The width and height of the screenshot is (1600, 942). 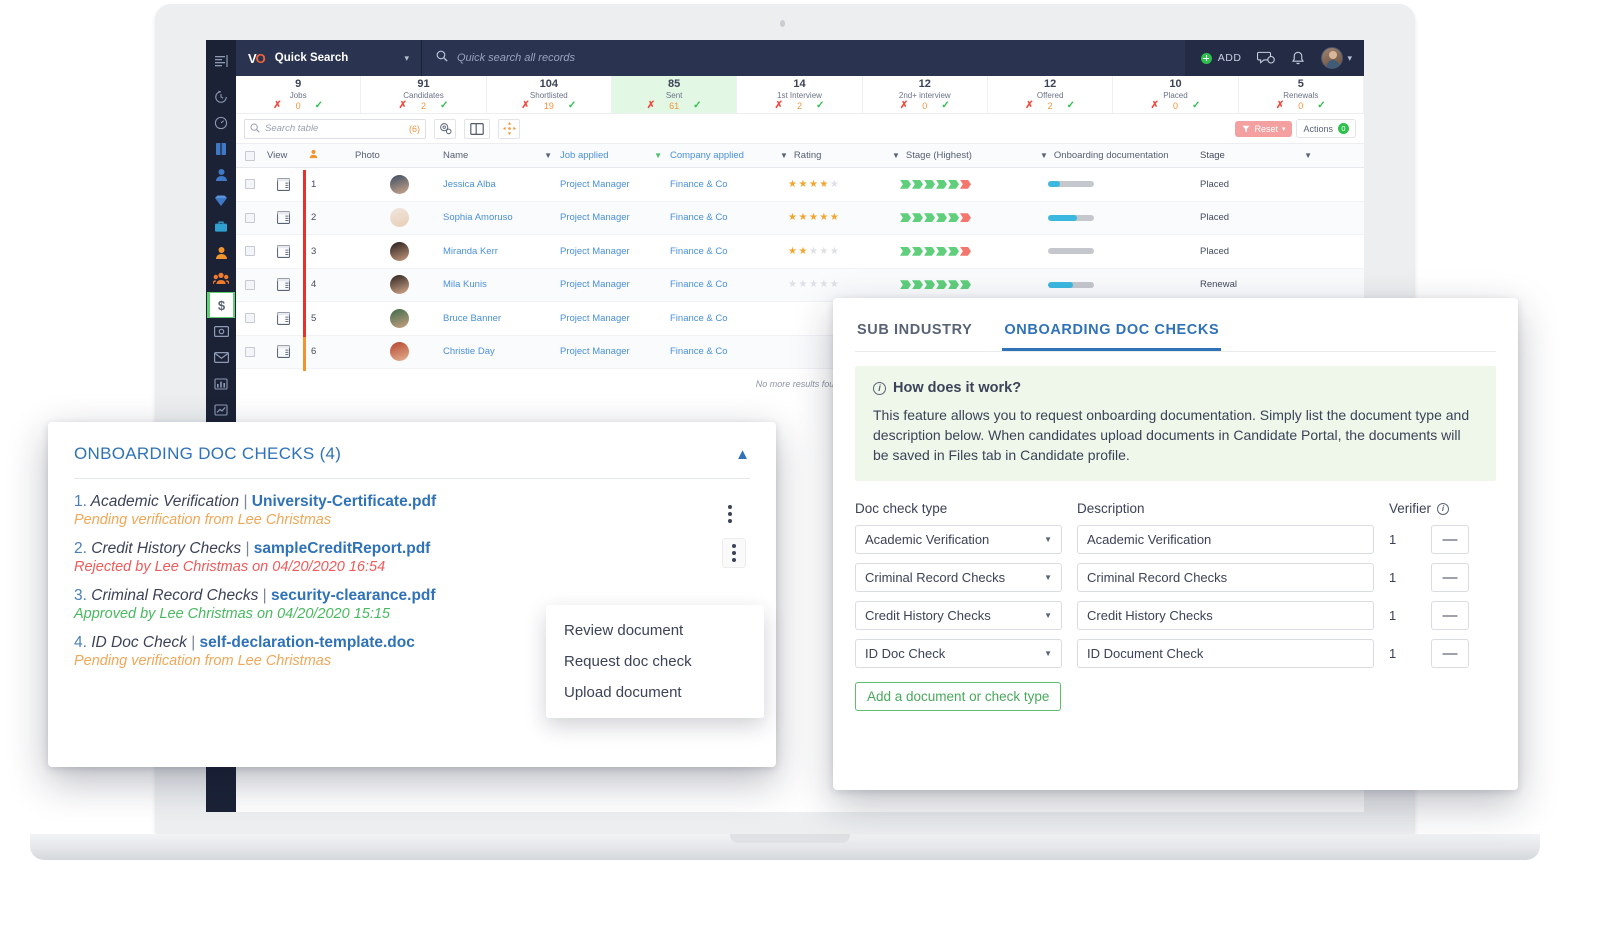 I want to click on envelope-icon, so click(x=221, y=357).